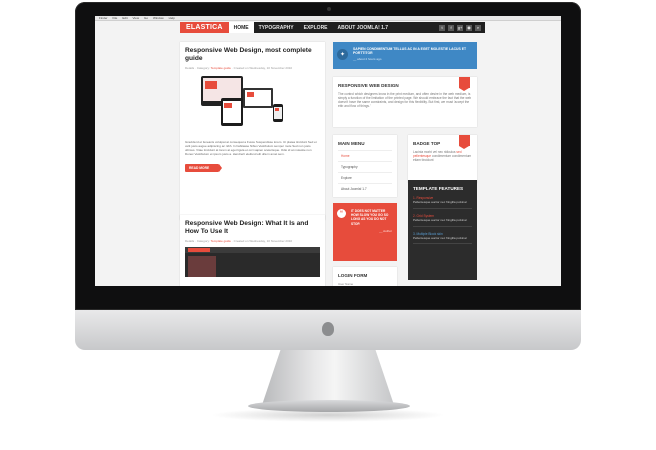  Describe the element at coordinates (363, 27) in the screenshot. I see `nav-about: ABOUT JOOMLA! 1.7` at that location.